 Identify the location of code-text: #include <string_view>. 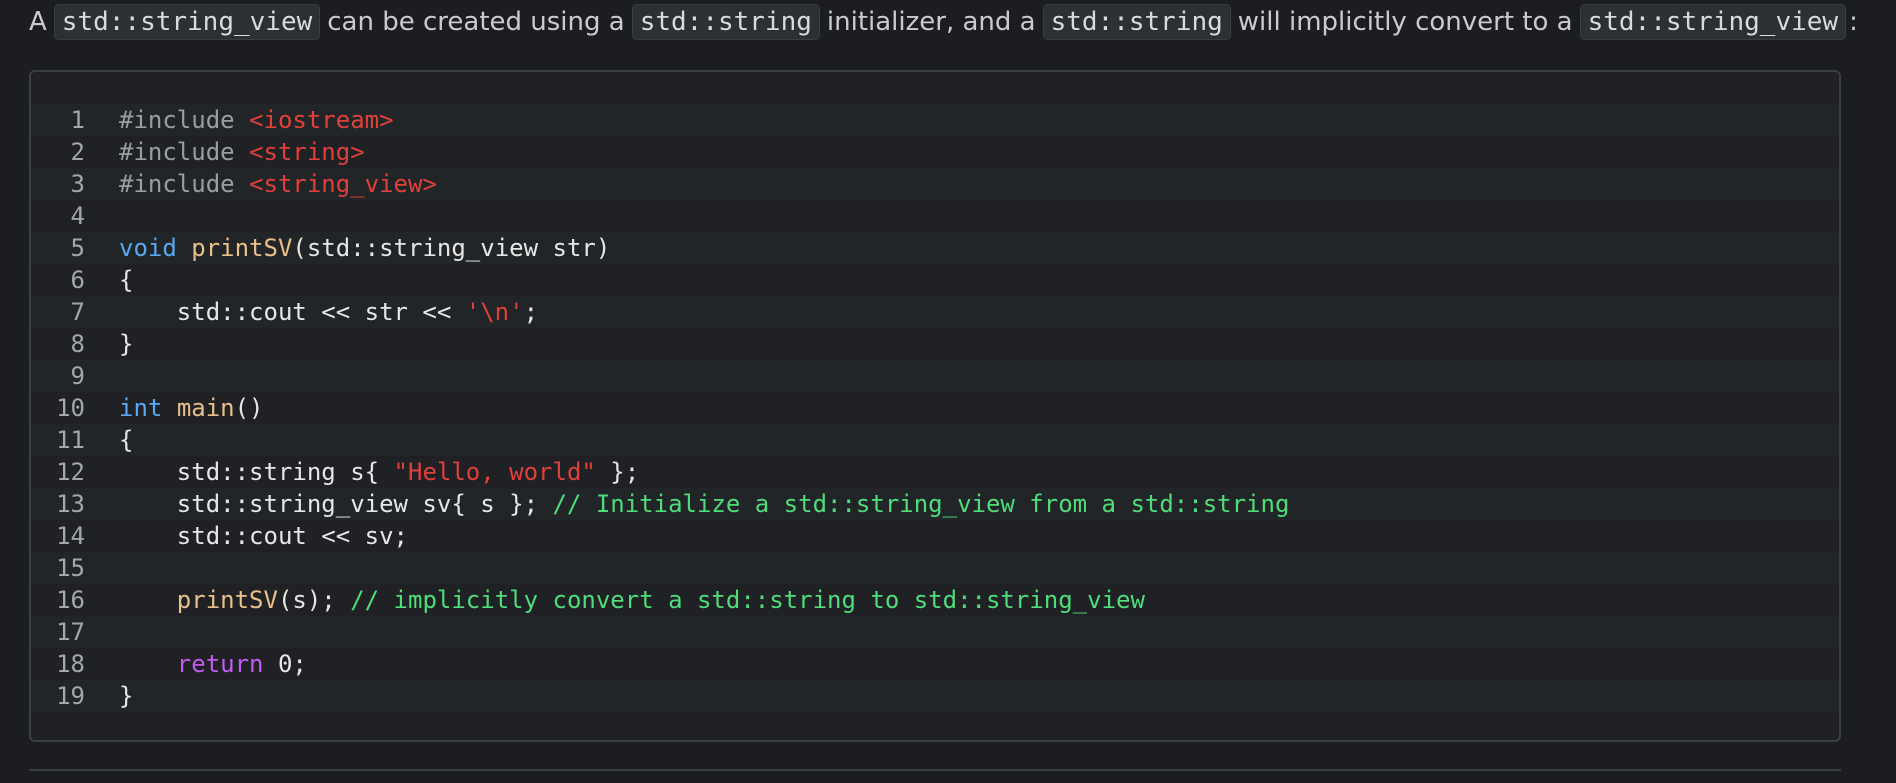
(269, 184).